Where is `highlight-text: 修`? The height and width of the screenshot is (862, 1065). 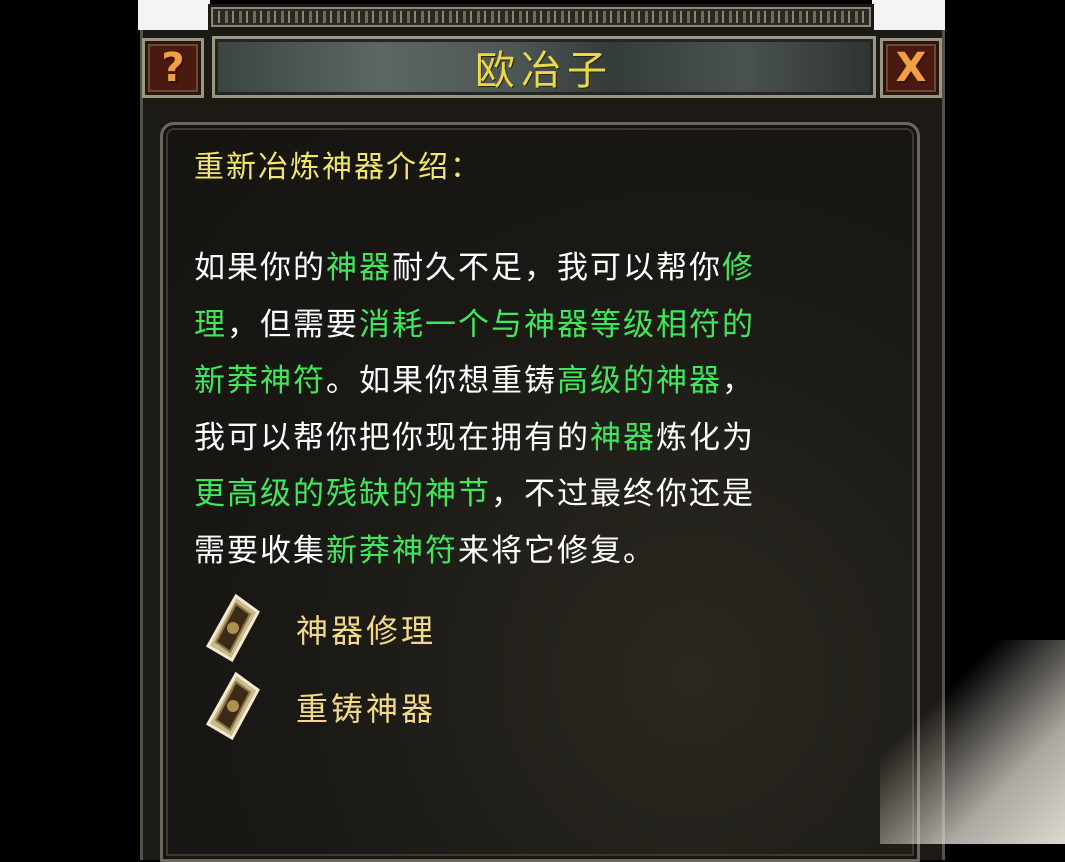 highlight-text: 修 is located at coordinates (738, 268).